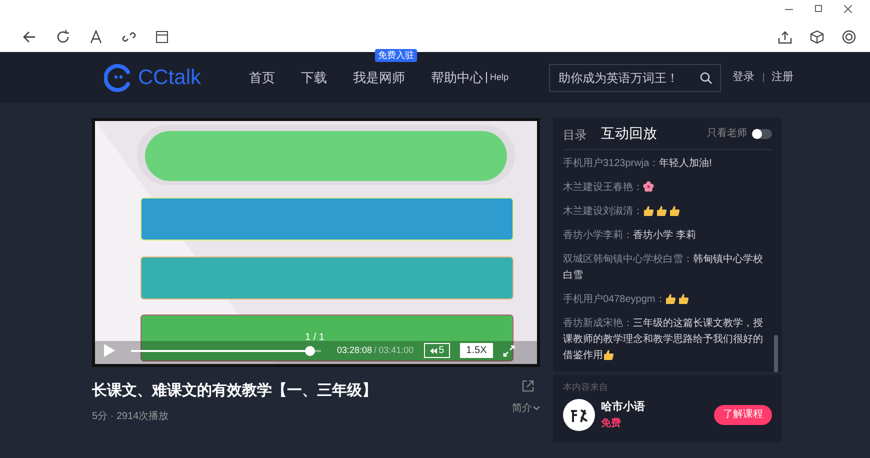 Image resolution: width=870 pixels, height=458 pixels. Describe the element at coordinates (849, 37) in the screenshot. I see `target-icon` at that location.